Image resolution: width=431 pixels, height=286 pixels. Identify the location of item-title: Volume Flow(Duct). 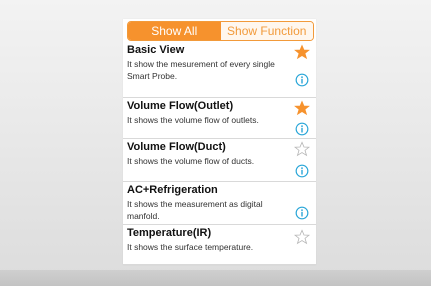
(176, 147).